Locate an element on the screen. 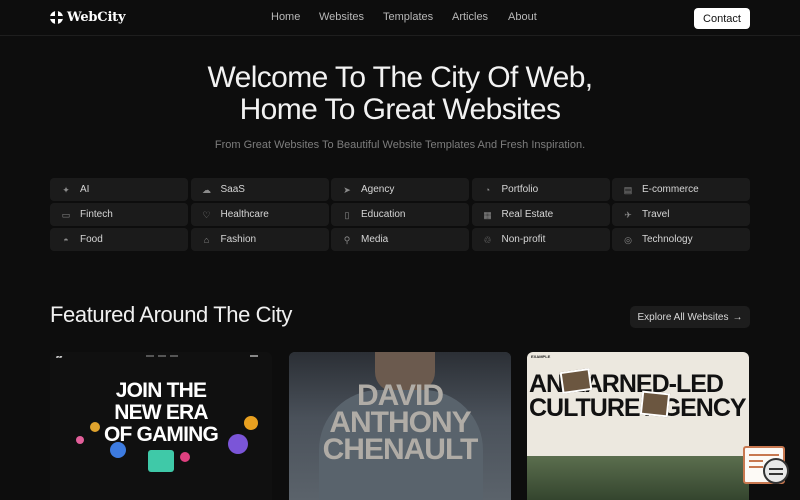 The width and height of the screenshot is (800, 500). category-label: Technology is located at coordinates (667, 239).